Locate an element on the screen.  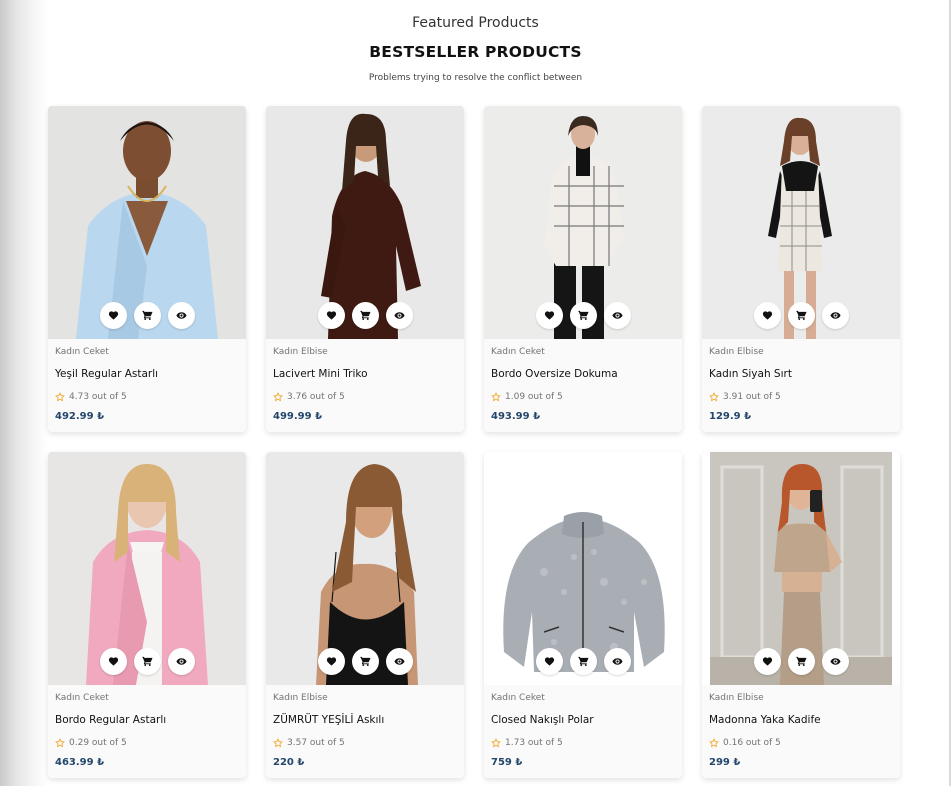
product-price: 493.99 ₺ is located at coordinates (516, 416).